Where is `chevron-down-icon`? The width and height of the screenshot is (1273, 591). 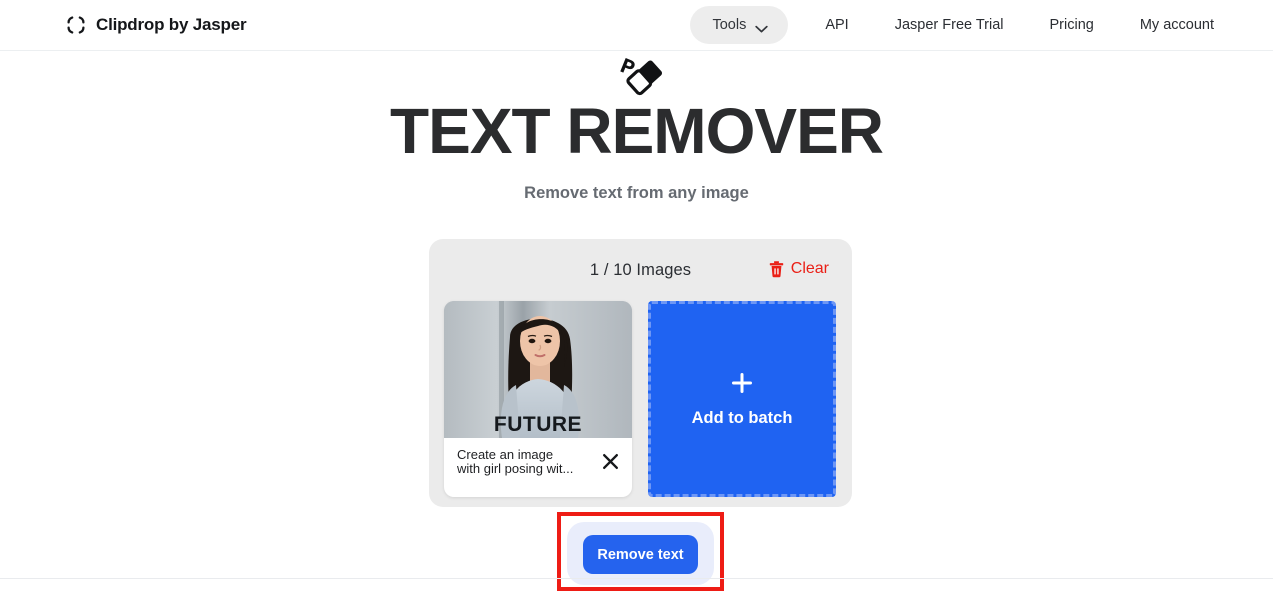 chevron-down-icon is located at coordinates (761, 27).